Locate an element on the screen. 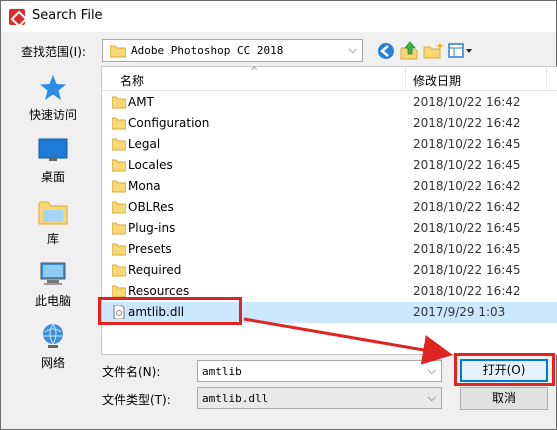 The width and height of the screenshot is (557, 430). back-arrow-icon is located at coordinates (386, 51).